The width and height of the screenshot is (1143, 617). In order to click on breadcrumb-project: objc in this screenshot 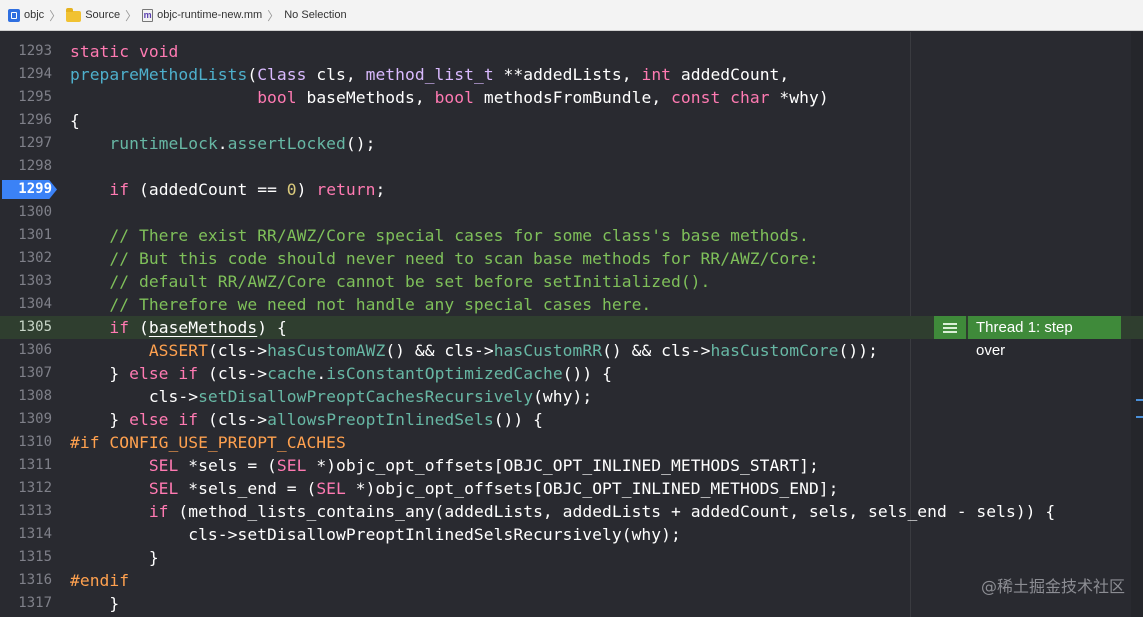, I will do `click(26, 15)`.